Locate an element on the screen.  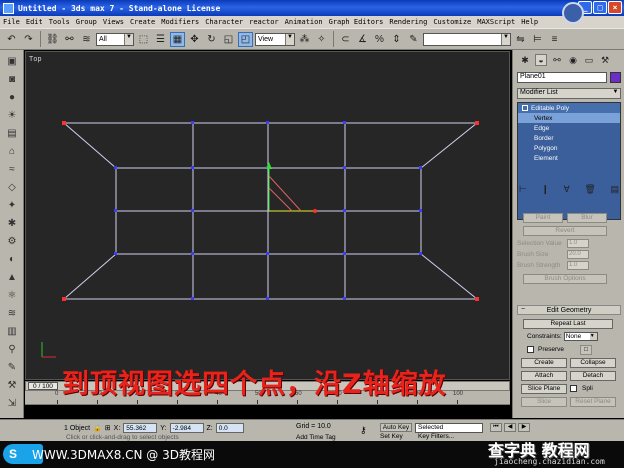
move-icon: ✥ is located at coordinates (194, 39).